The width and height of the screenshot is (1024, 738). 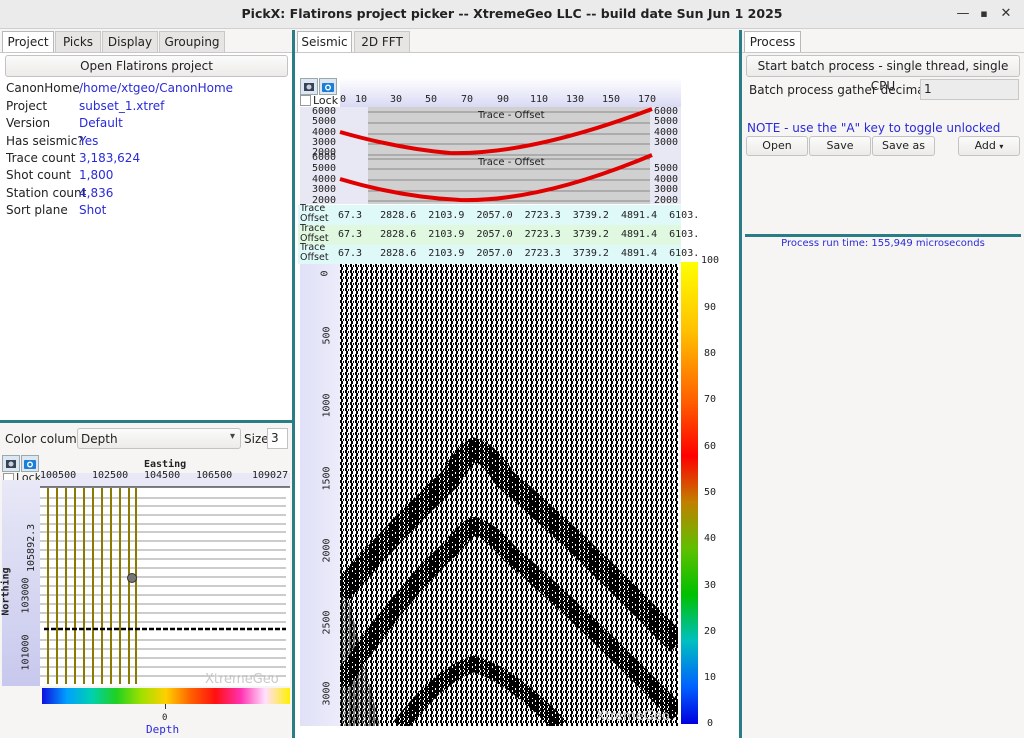 I want to click on offset-ytick-b: 6000, so click(x=324, y=157).